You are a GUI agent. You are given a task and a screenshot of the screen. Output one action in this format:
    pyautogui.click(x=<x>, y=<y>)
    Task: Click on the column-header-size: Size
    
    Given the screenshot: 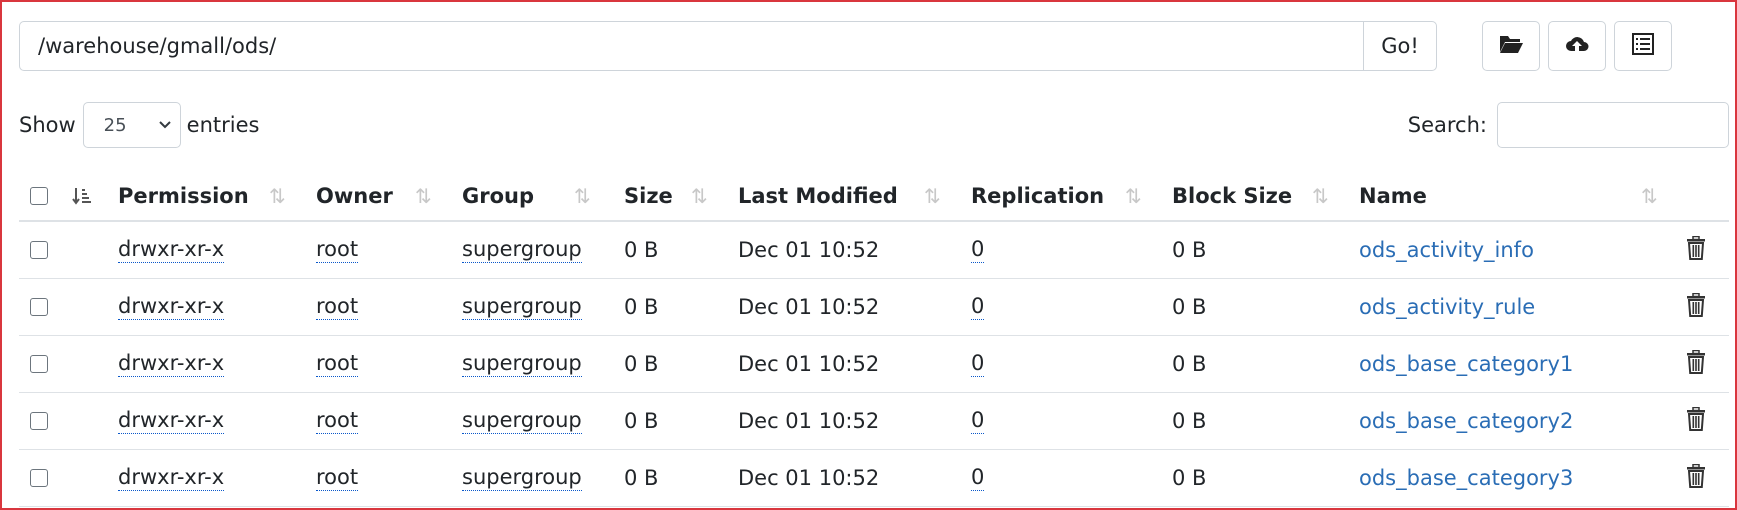 What is the action you would take?
    pyautogui.click(x=648, y=192)
    